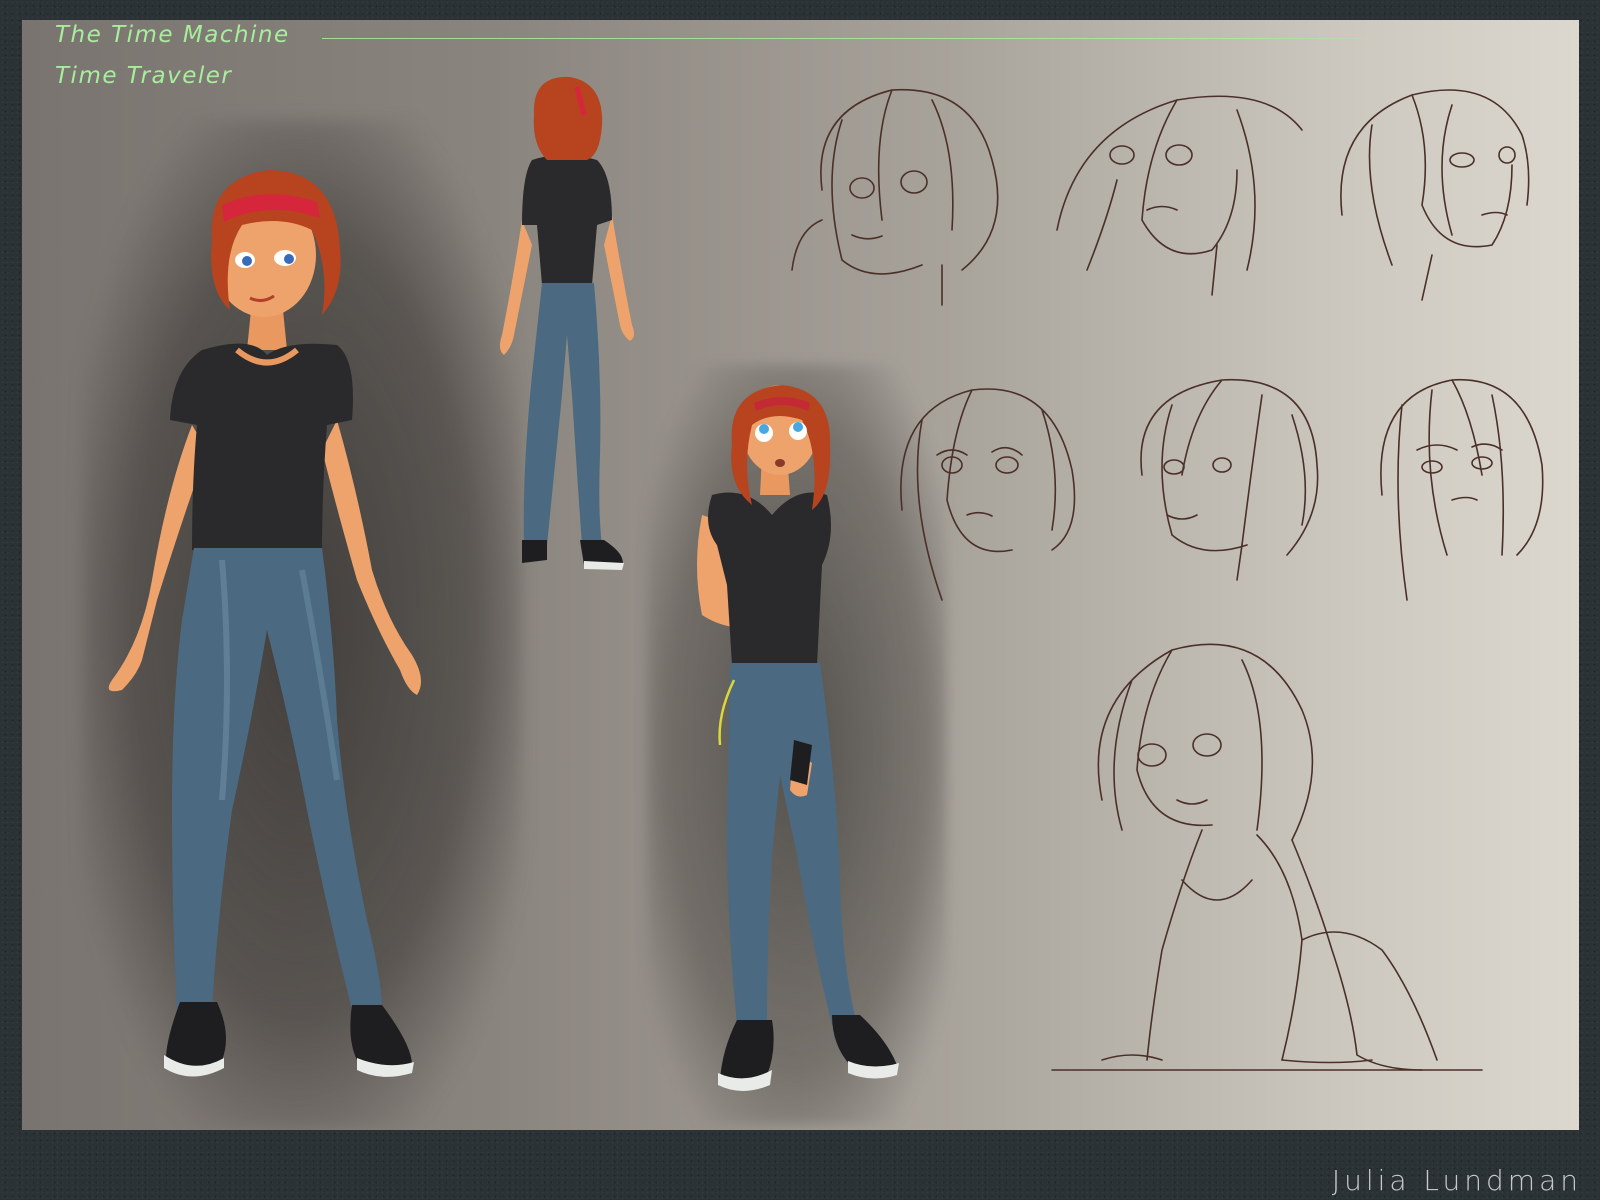  Describe the element at coordinates (172, 35) in the screenshot. I see `sheet-title: The Time Machine` at that location.